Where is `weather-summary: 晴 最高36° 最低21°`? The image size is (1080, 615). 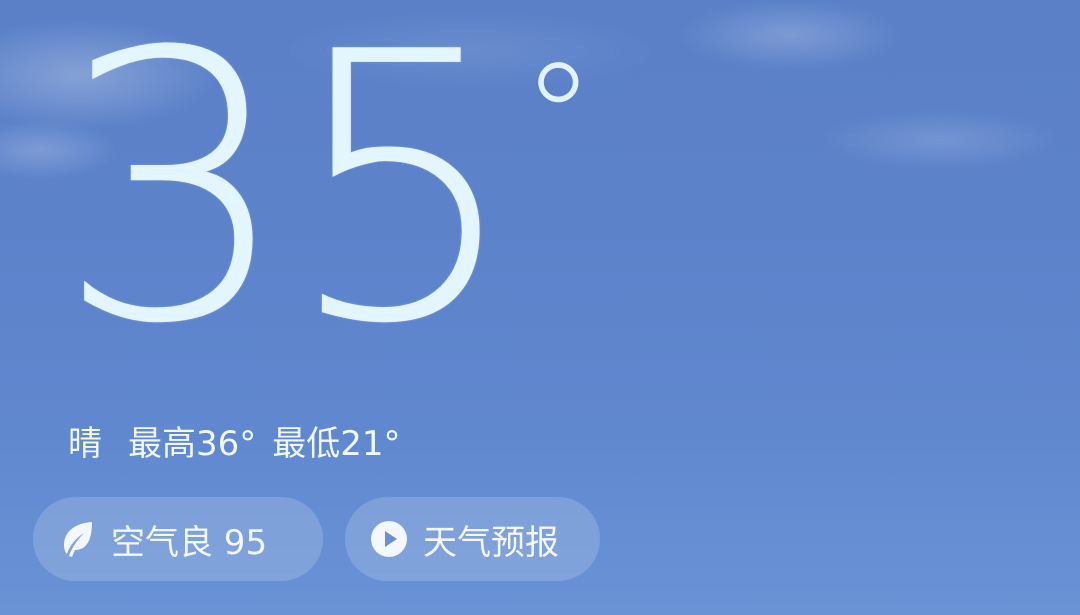
weather-summary: 晴 最高36° 最低21° is located at coordinates (234, 440).